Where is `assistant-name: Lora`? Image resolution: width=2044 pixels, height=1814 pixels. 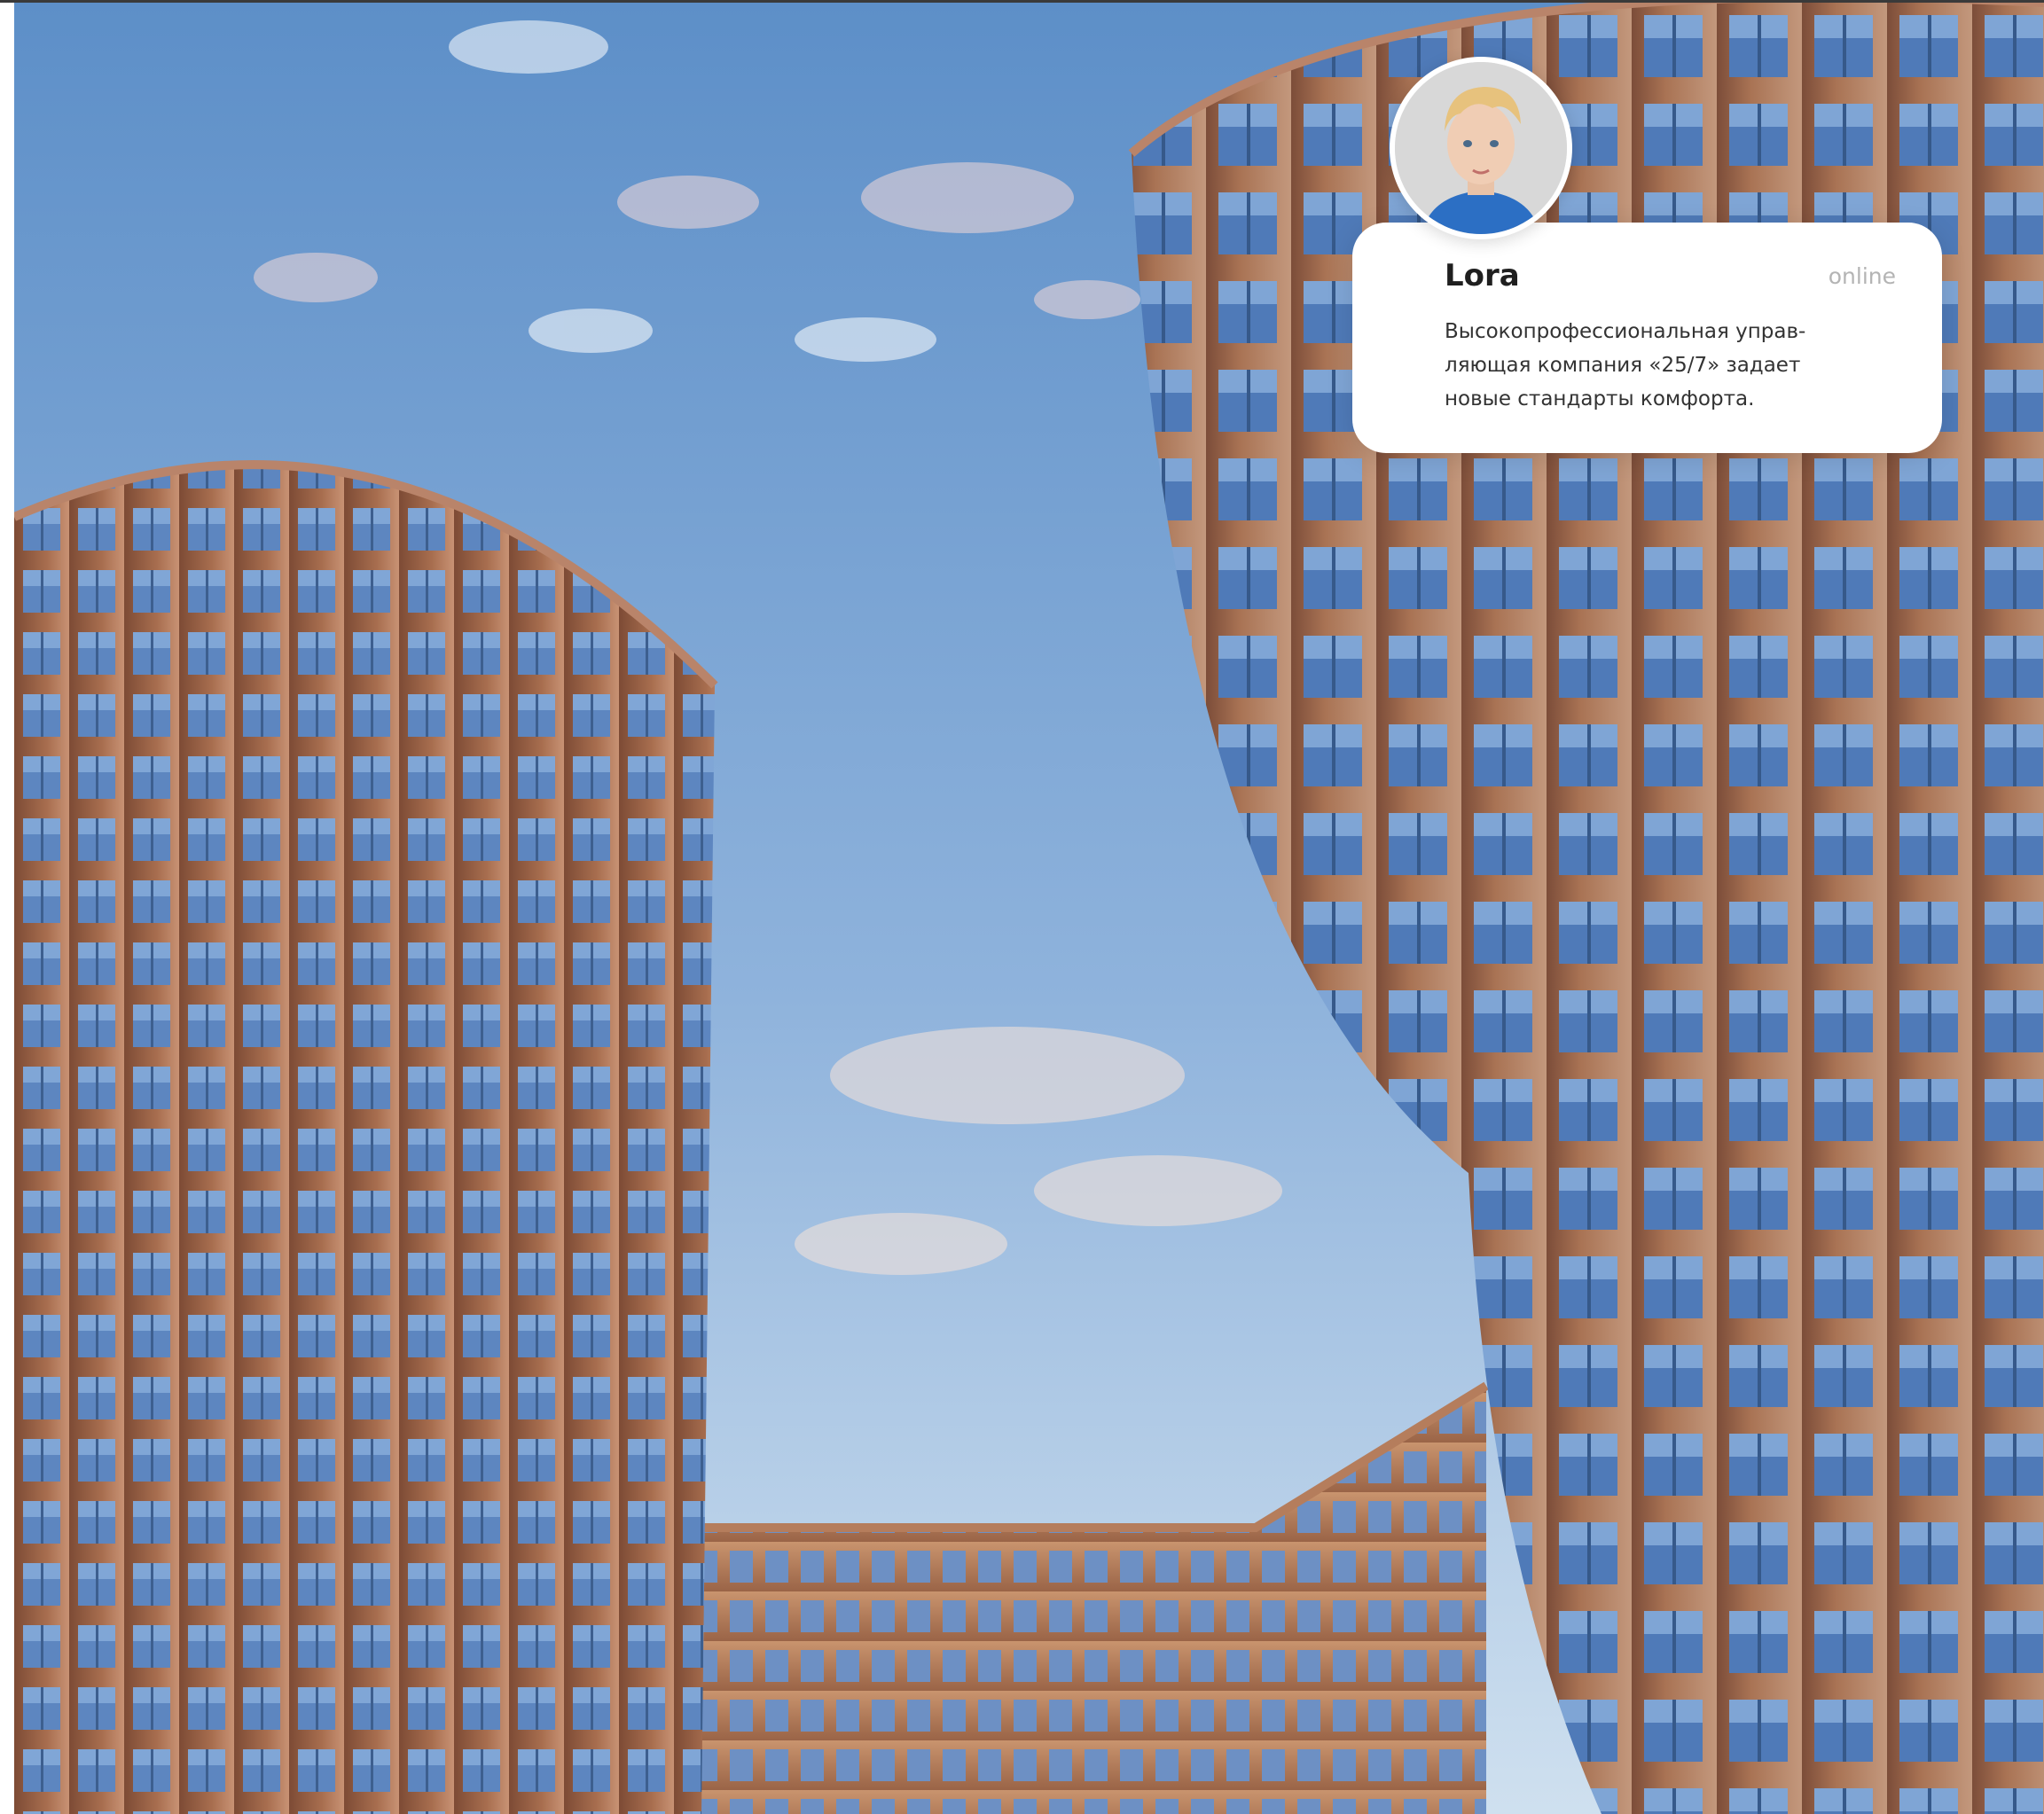 assistant-name: Lora is located at coordinates (1482, 275).